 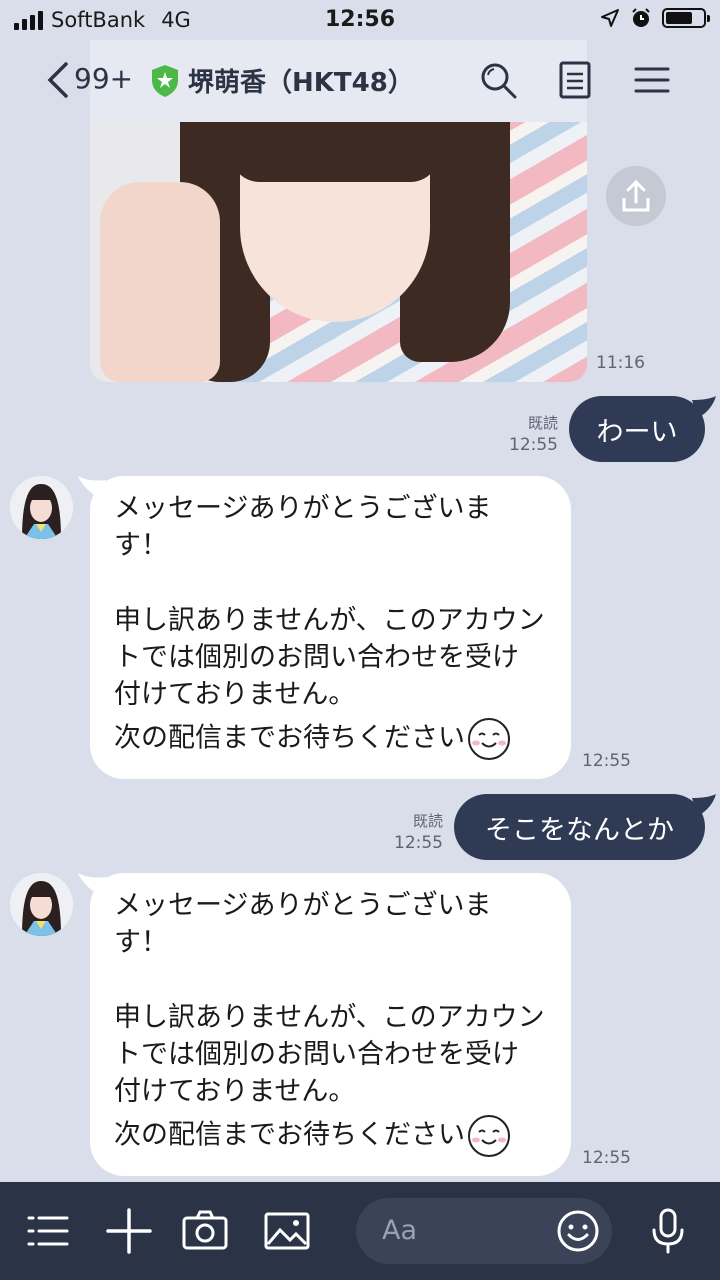 I want to click on verified-shield-icon, so click(x=165, y=81).